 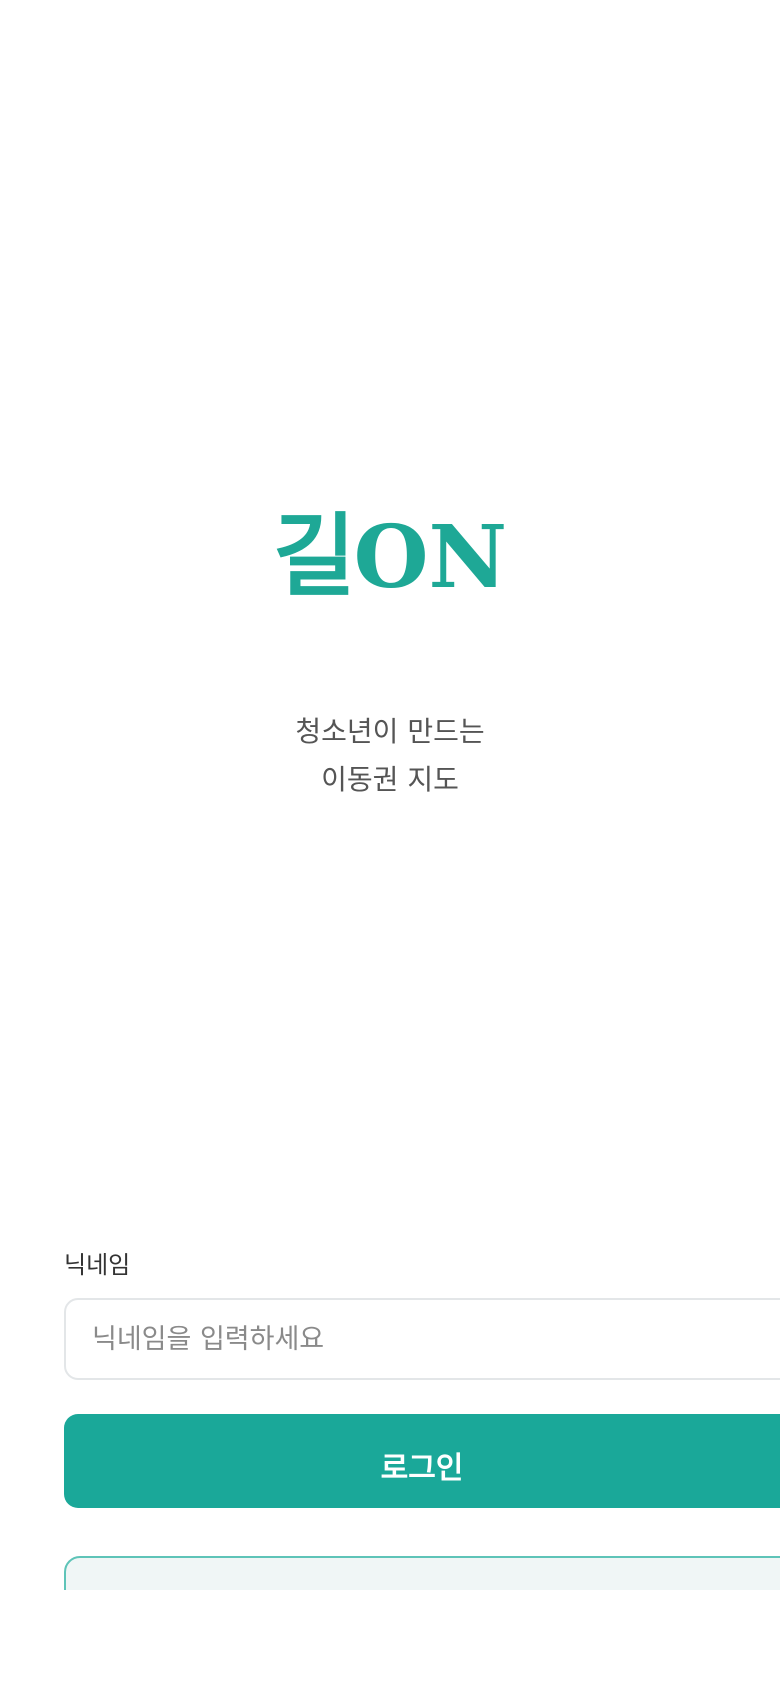 I want to click on login-button: 로그인, so click(x=422, y=1461).